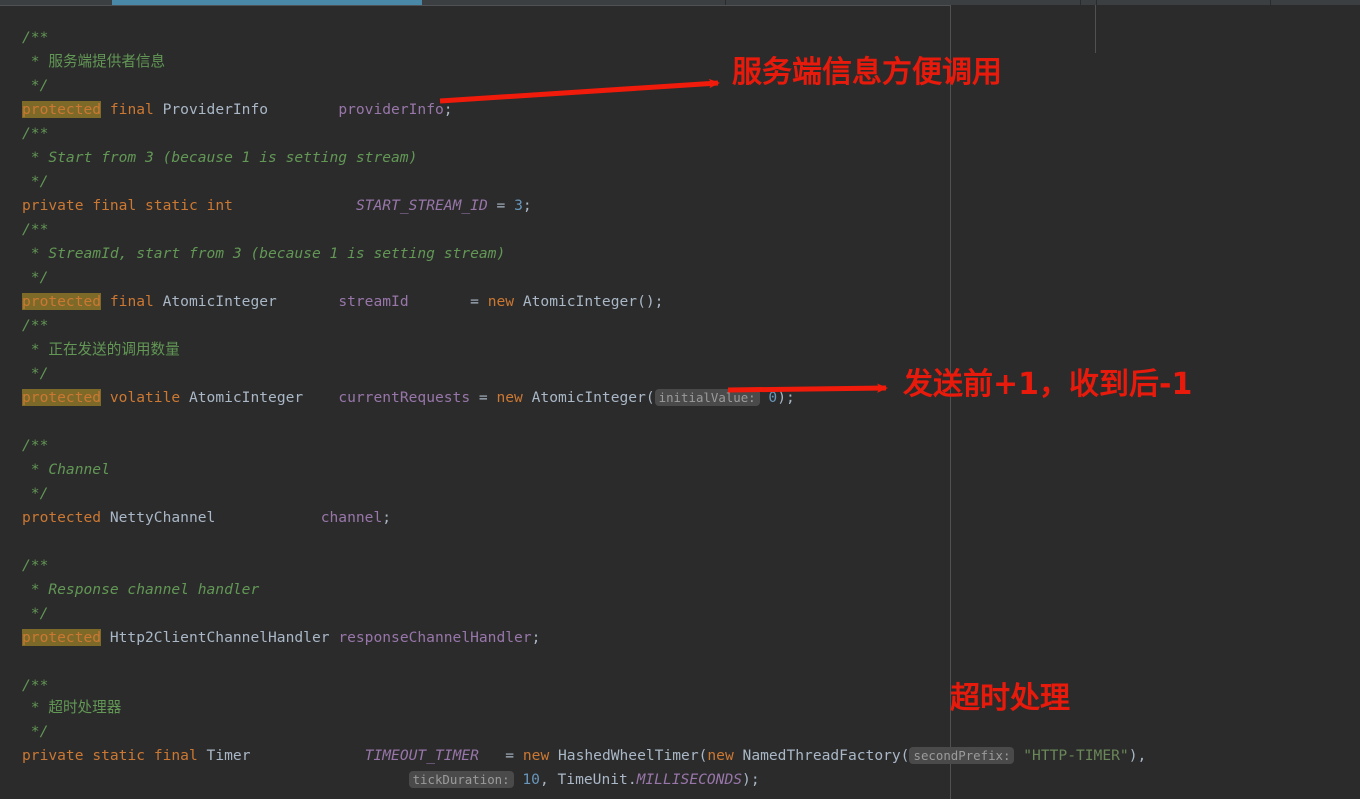  Describe the element at coordinates (588, 779) in the screenshot. I see `code-token: , TimeUnit.` at that location.